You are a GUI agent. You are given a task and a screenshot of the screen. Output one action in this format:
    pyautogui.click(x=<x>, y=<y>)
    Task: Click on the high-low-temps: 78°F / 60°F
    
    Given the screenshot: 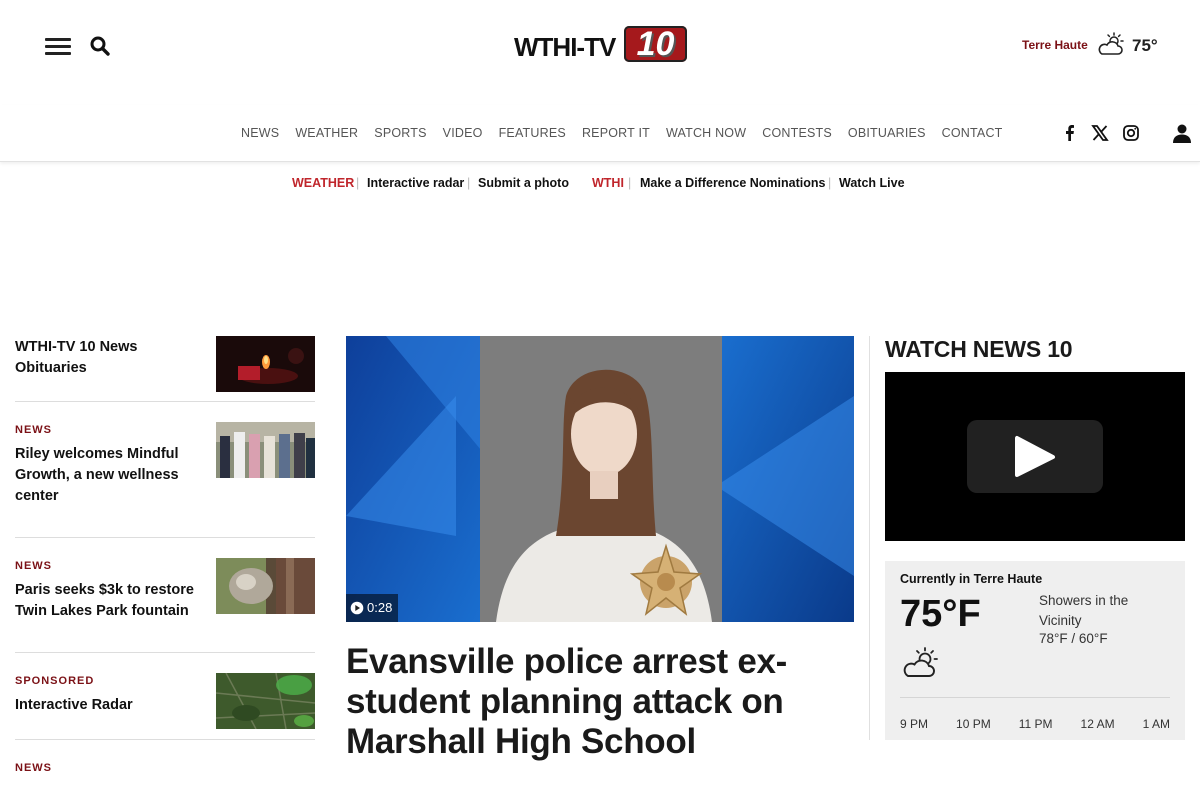 What is the action you would take?
    pyautogui.click(x=1073, y=638)
    